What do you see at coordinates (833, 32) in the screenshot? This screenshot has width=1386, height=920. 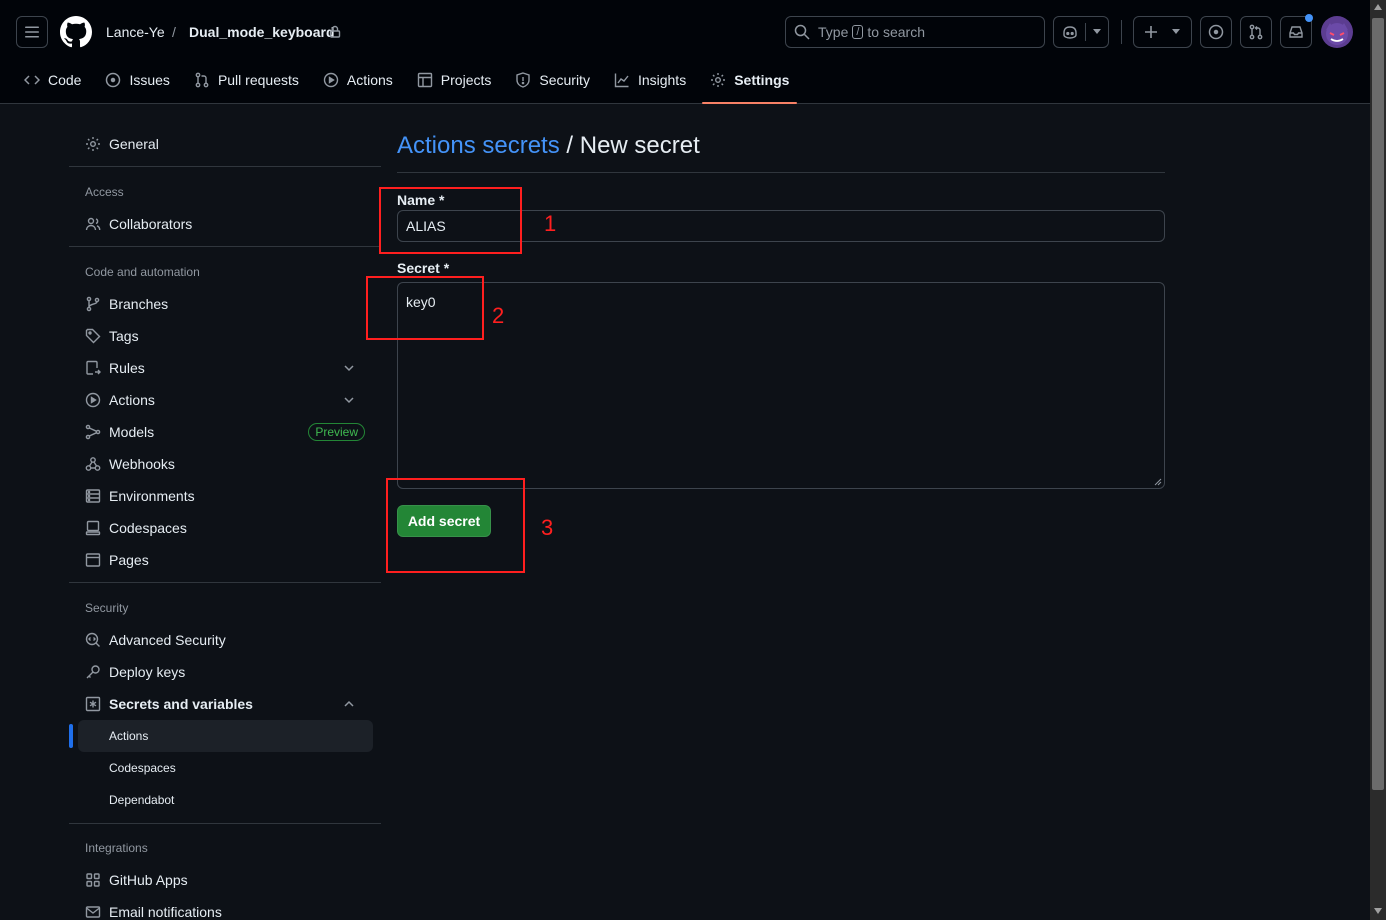 I see `search-prefix: Type` at bounding box center [833, 32].